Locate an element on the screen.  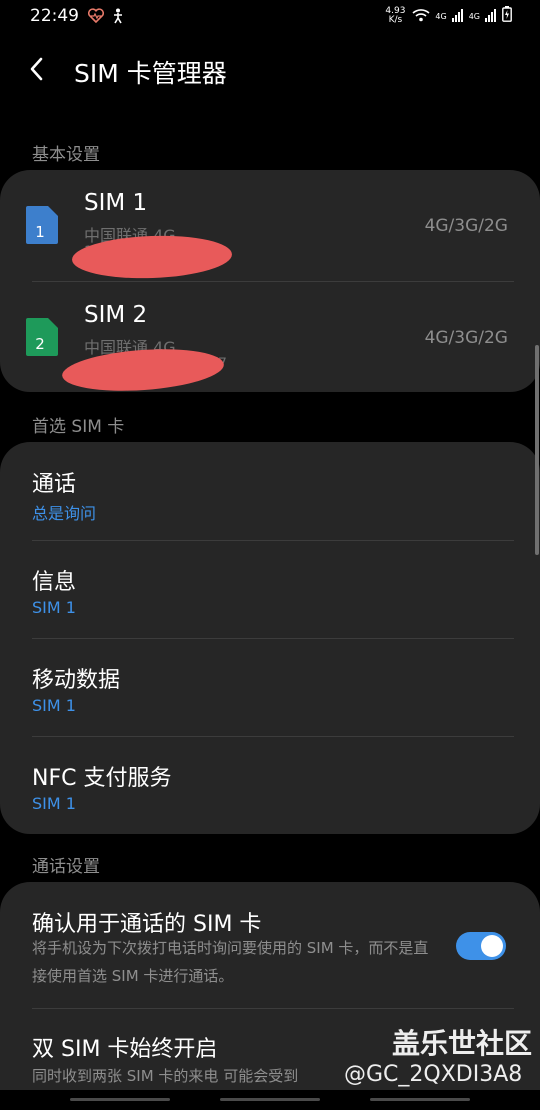
section-header-call-settings: 通话设置 is located at coordinates (66, 867).